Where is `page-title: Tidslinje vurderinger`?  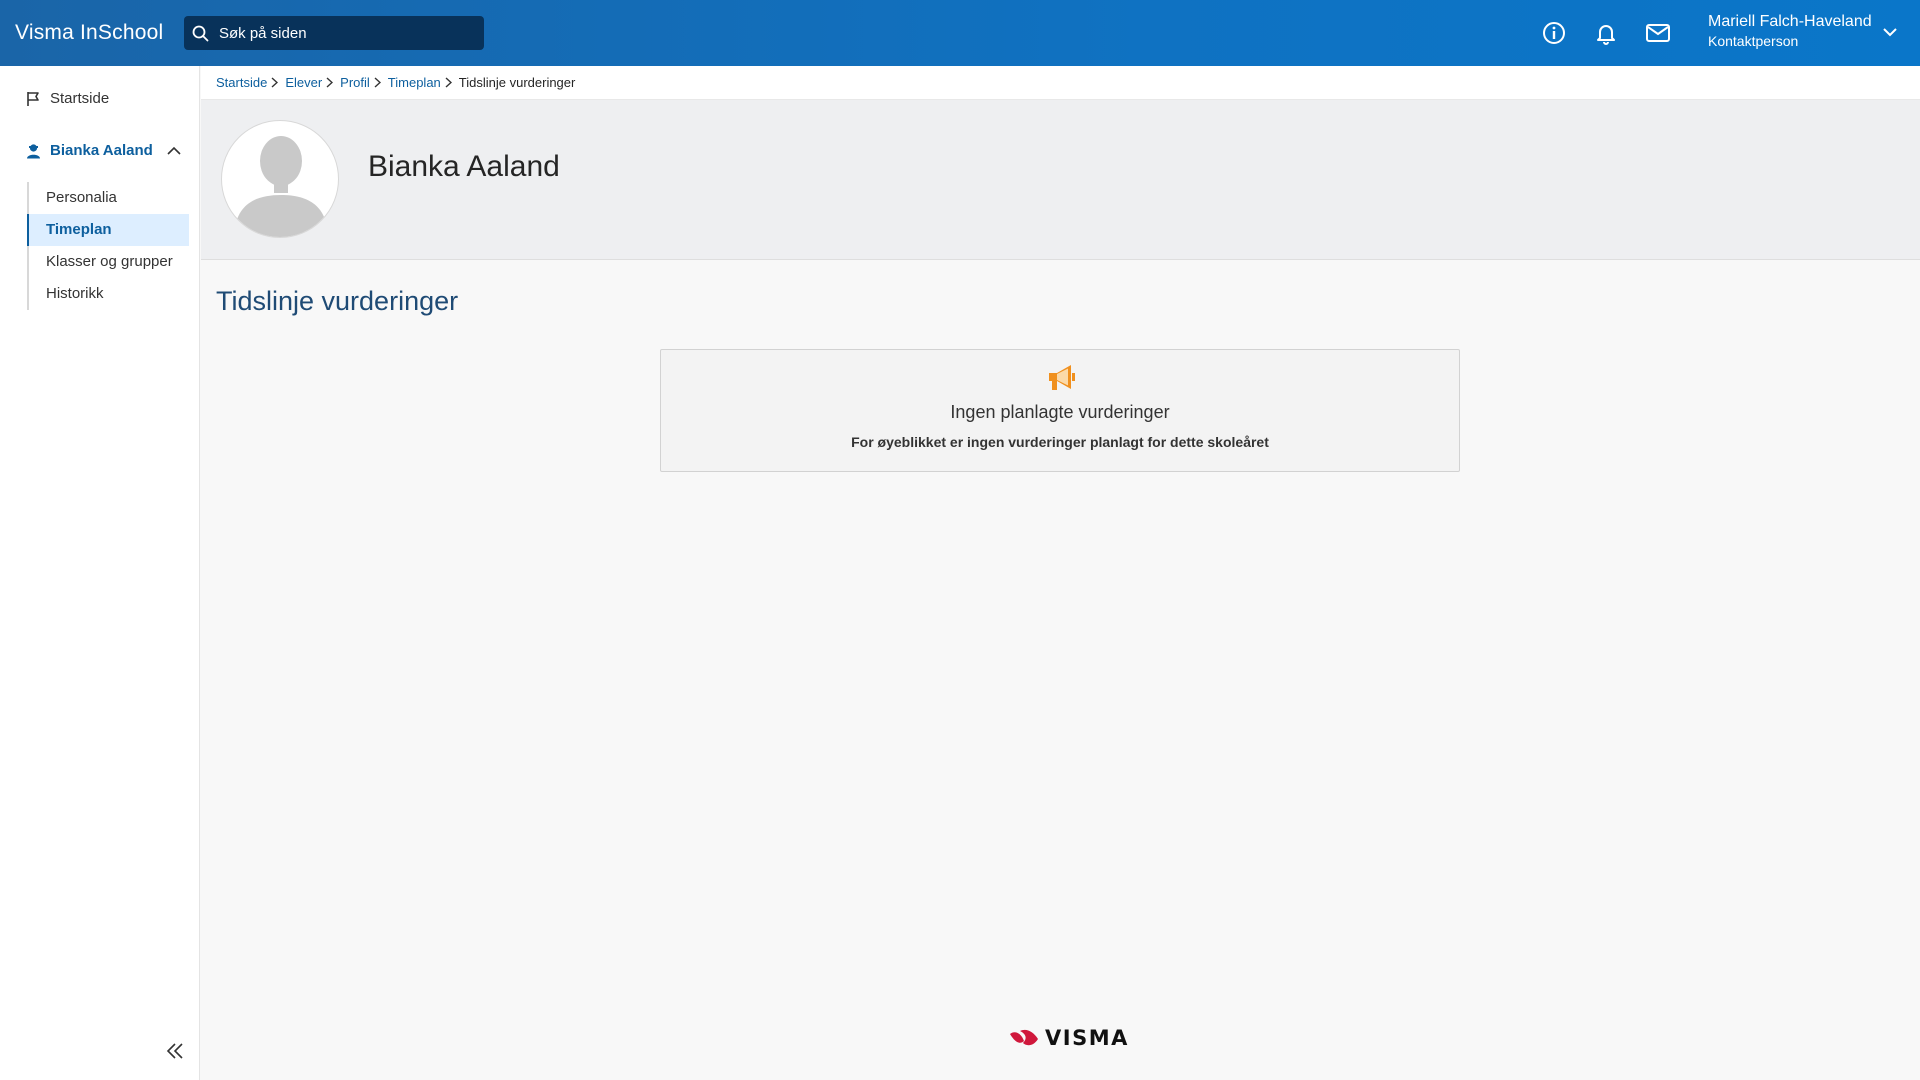 page-title: Tidslinje vurderinger is located at coordinates (337, 301).